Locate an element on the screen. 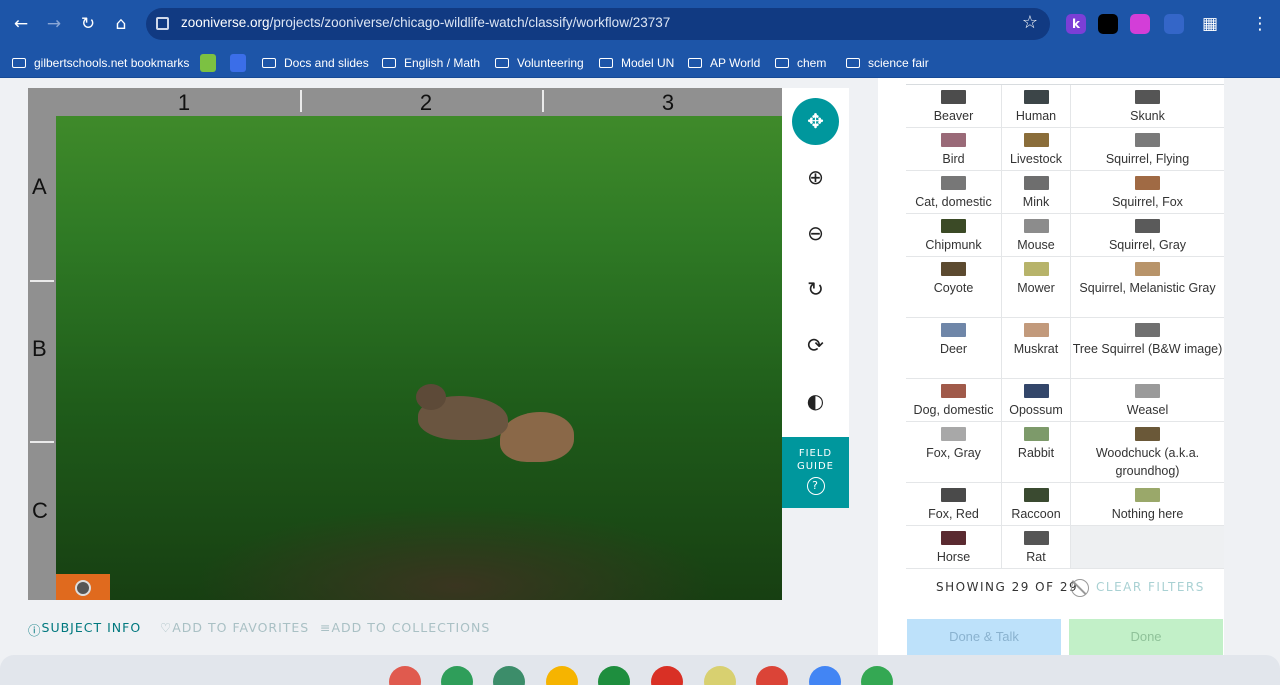 This screenshot has width=1280, height=685. bookmark-model-un: Model UN is located at coordinates (636, 63).